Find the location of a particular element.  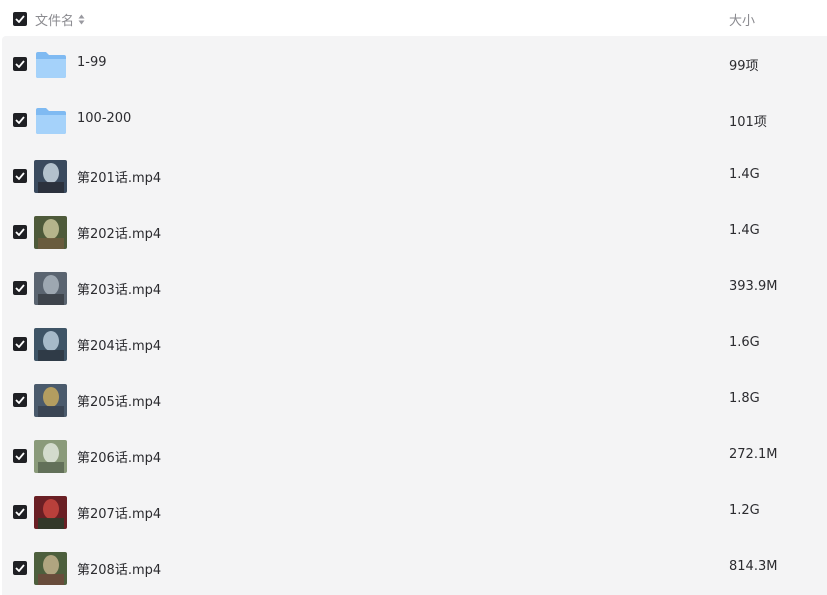

file-row: 100-200 101项 is located at coordinates (414, 120).